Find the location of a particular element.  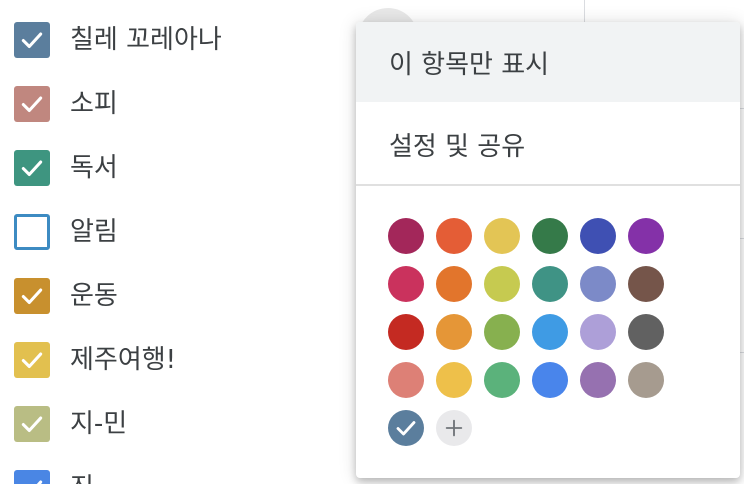

calendar-item-label: 소피 is located at coordinates (94, 104).